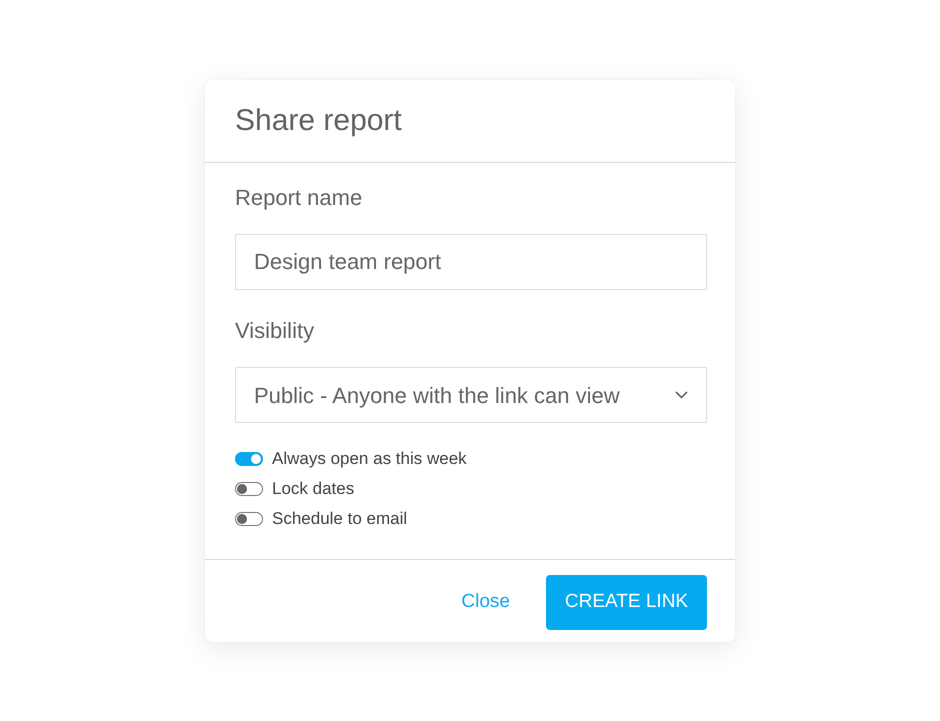  I want to click on chevron-down-icon, so click(681, 395).